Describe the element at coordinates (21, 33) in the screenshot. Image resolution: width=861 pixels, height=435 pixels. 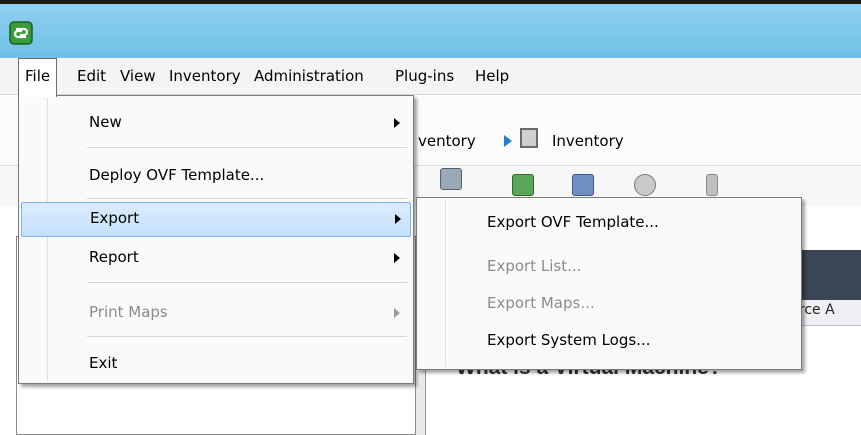
I see `vsphere-client-icon` at that location.